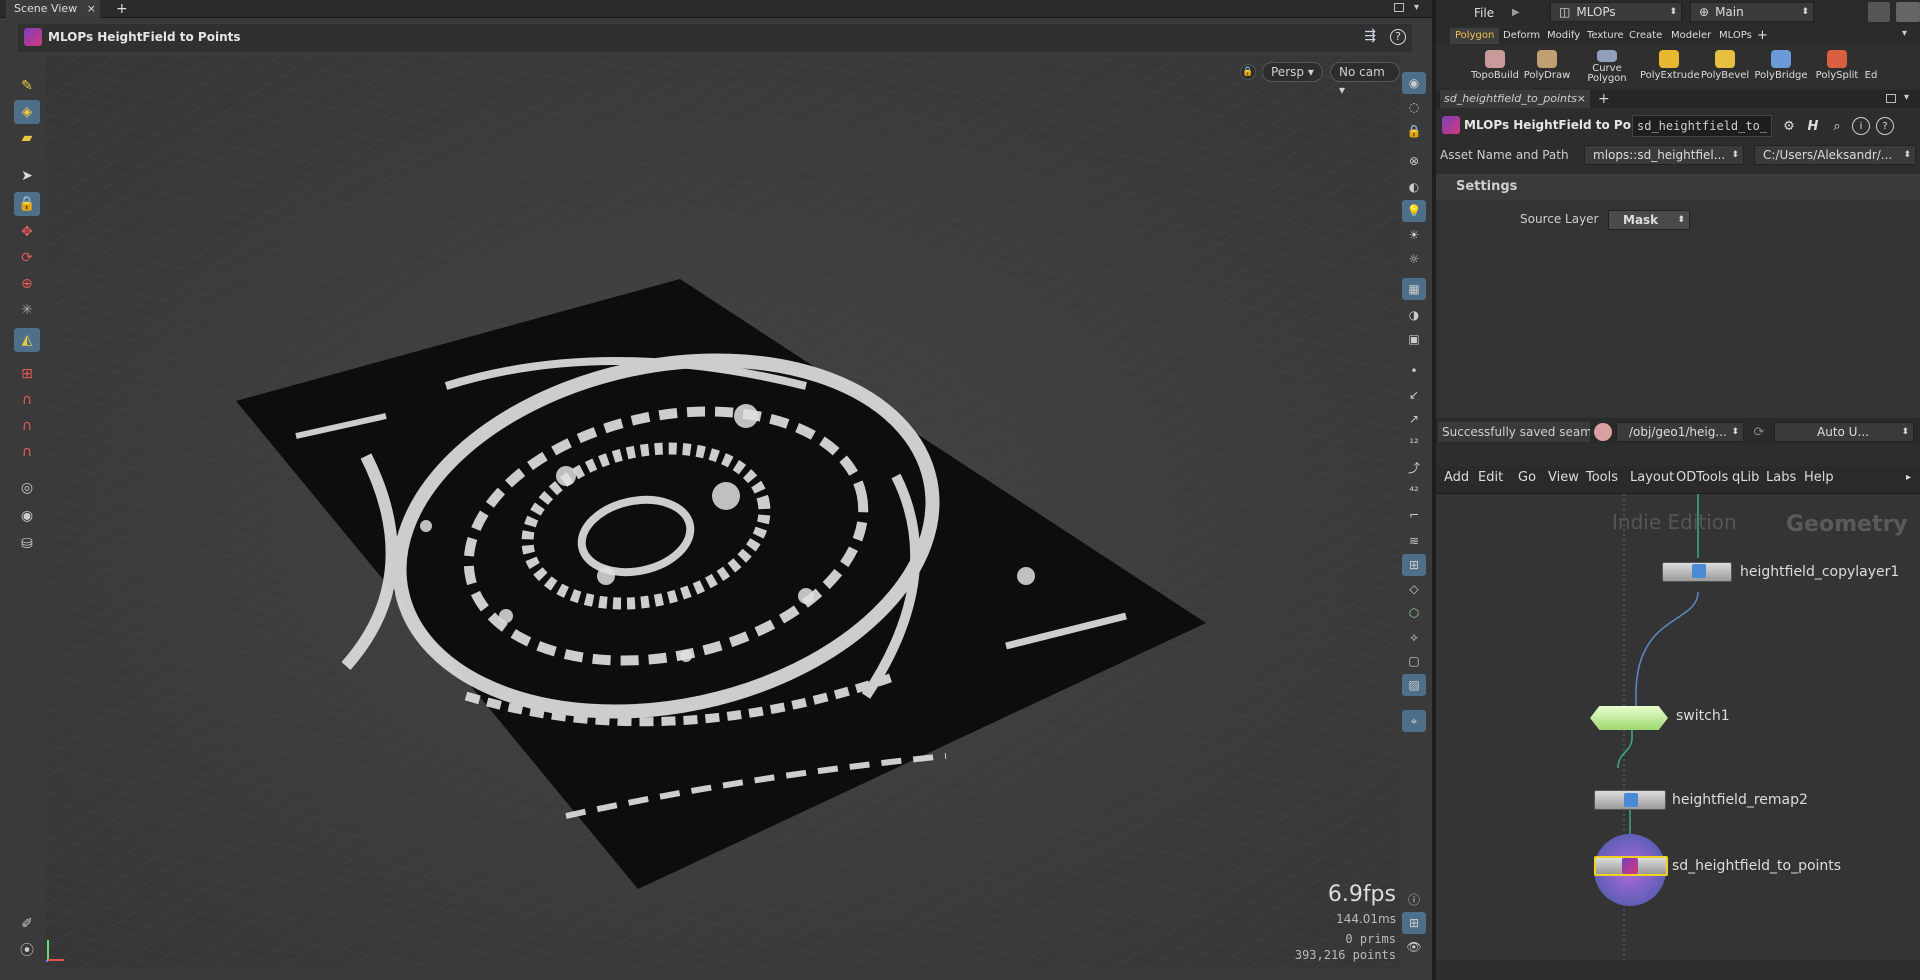  What do you see at coordinates (1629, 718) in the screenshot?
I see `node-switch1` at bounding box center [1629, 718].